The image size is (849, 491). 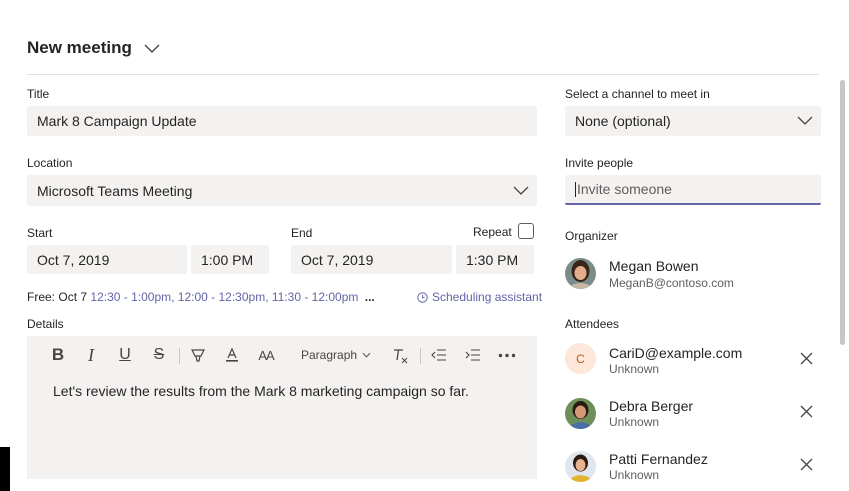 I want to click on repeat-label: Repeat, so click(x=492, y=232).